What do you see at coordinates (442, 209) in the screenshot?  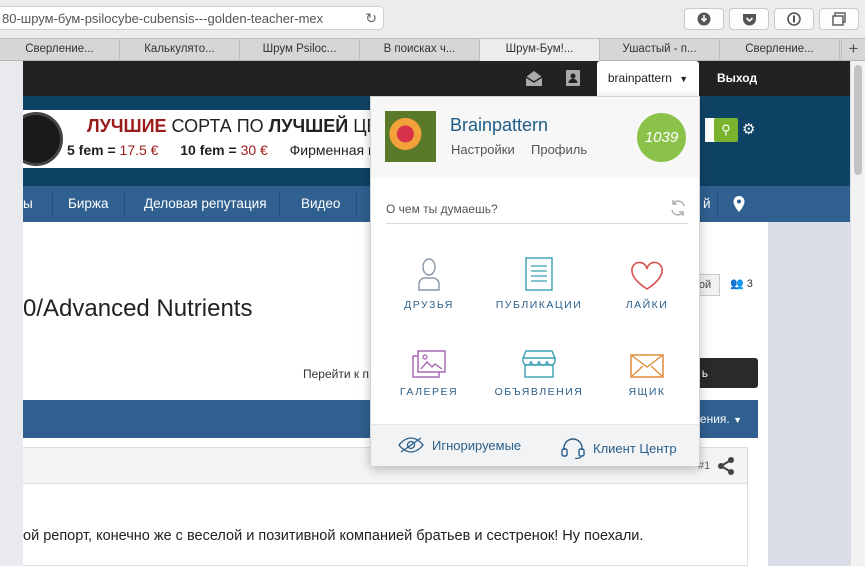 I see `status-placeholder: О чем ты думаешь?` at bounding box center [442, 209].